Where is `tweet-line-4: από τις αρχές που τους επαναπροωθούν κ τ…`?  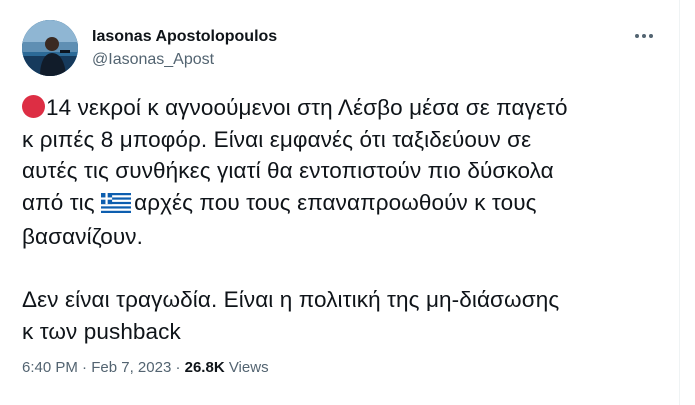 tweet-line-4: από τις αρχές που τους επαναπροωθούν κ τ… is located at coordinates (337, 204).